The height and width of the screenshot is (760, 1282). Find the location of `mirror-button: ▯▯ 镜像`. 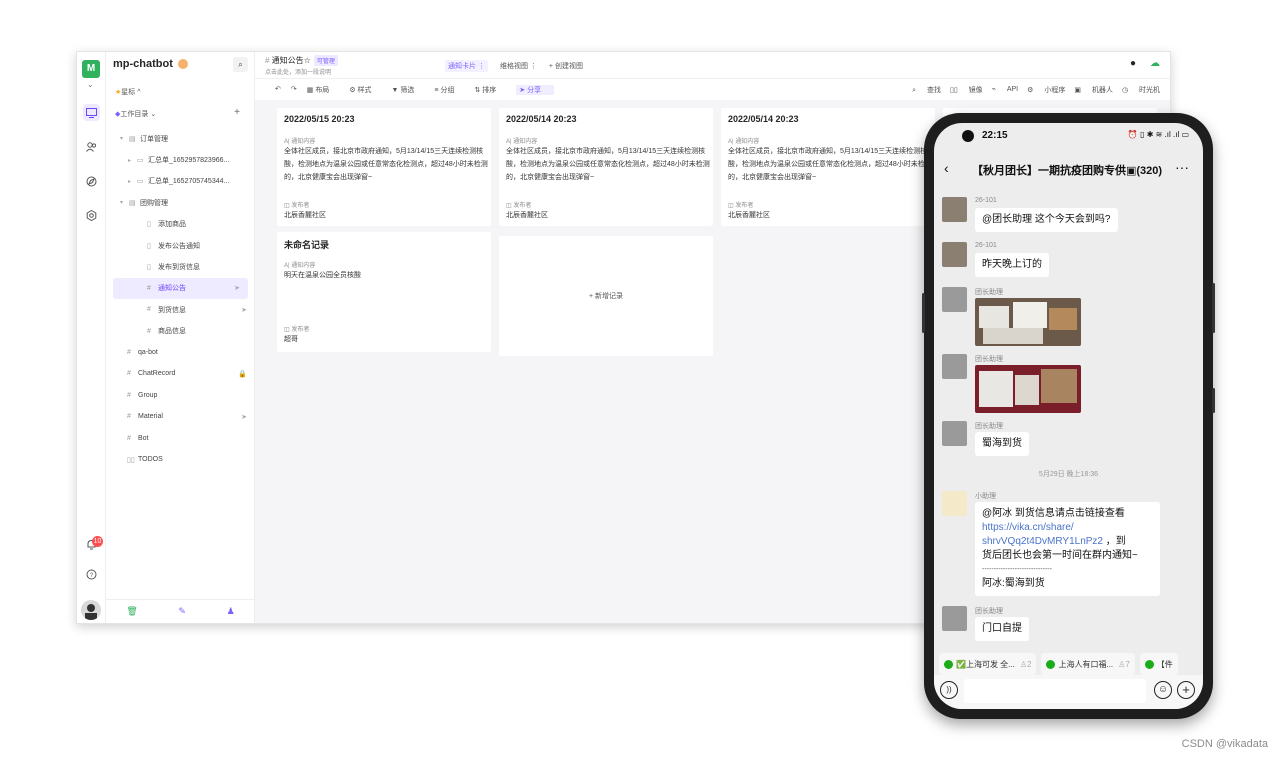

mirror-button: ▯▯ 镜像 is located at coordinates (966, 90).